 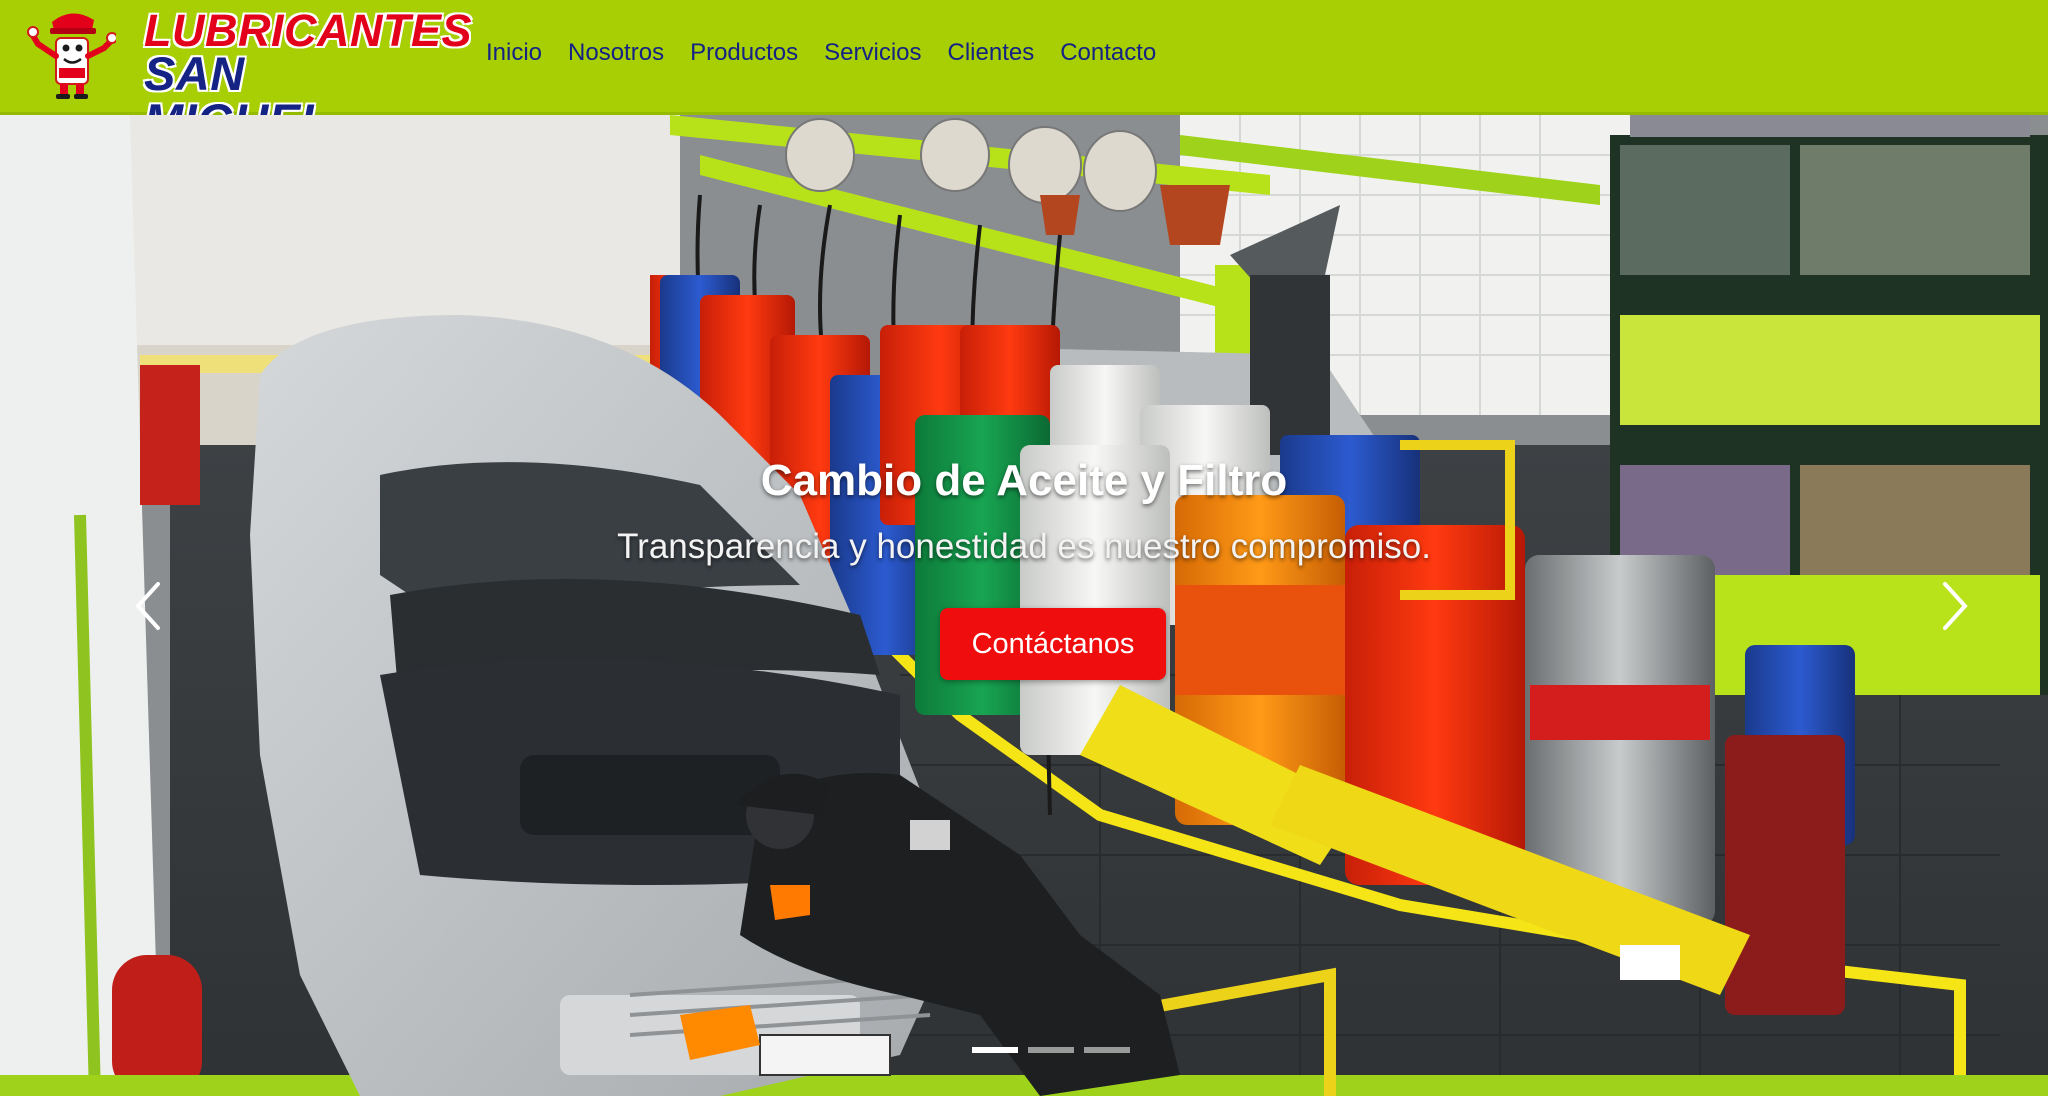 What do you see at coordinates (71, 56) in the screenshot?
I see `oil-can-mascot-icon` at bounding box center [71, 56].